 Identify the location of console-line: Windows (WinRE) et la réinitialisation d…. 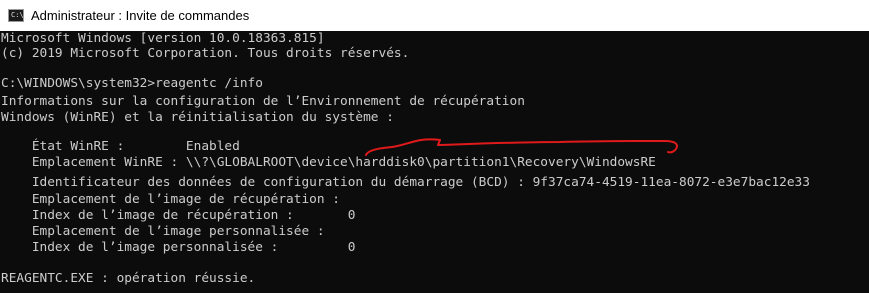
(197, 117).